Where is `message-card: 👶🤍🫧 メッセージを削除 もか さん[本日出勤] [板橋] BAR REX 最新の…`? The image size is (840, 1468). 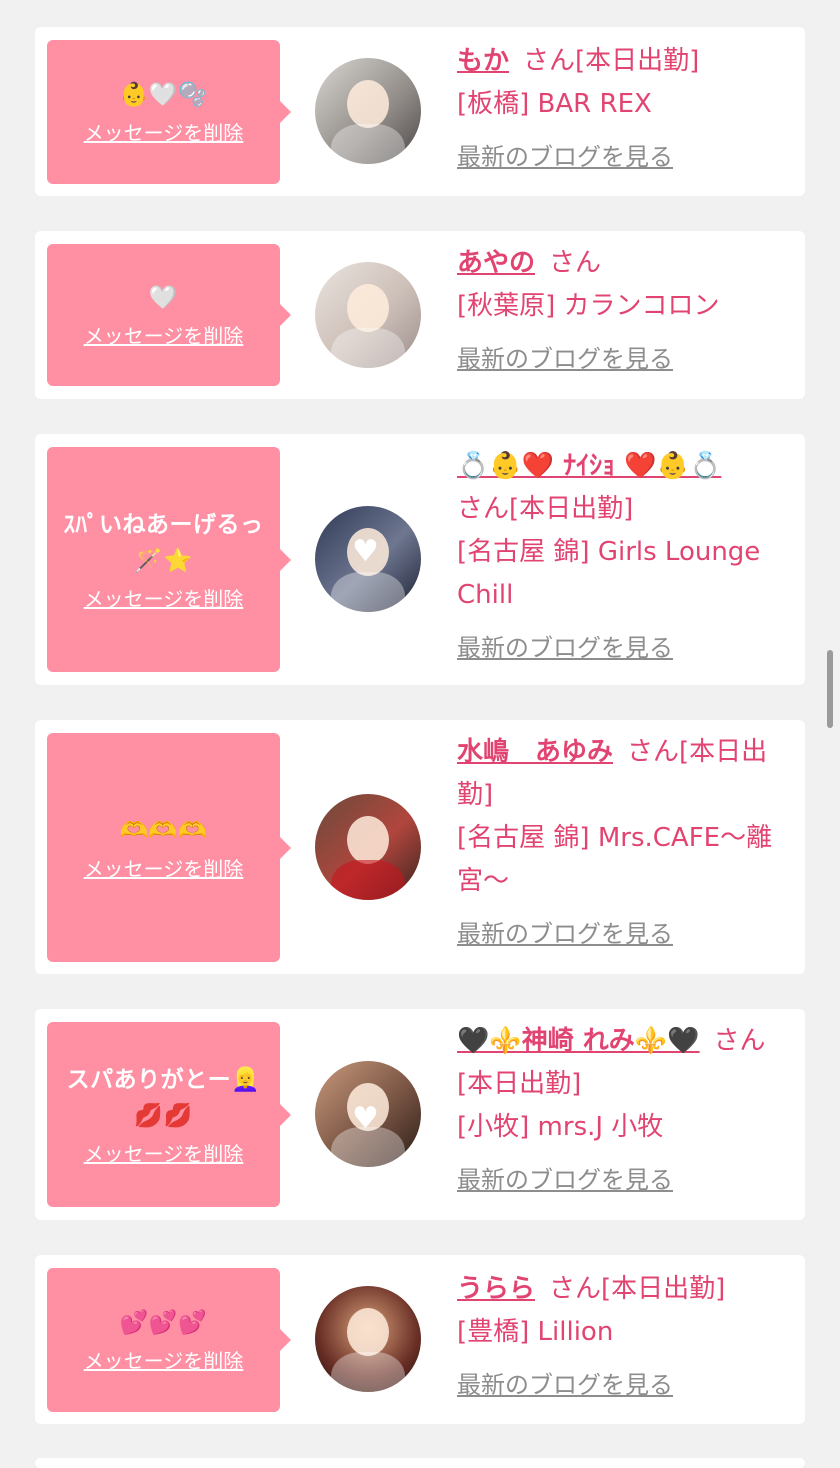 message-card: 👶🤍🫧 メッセージを削除 もか さん[本日出勤] [板橋] BAR REX 最新の… is located at coordinates (420, 111).